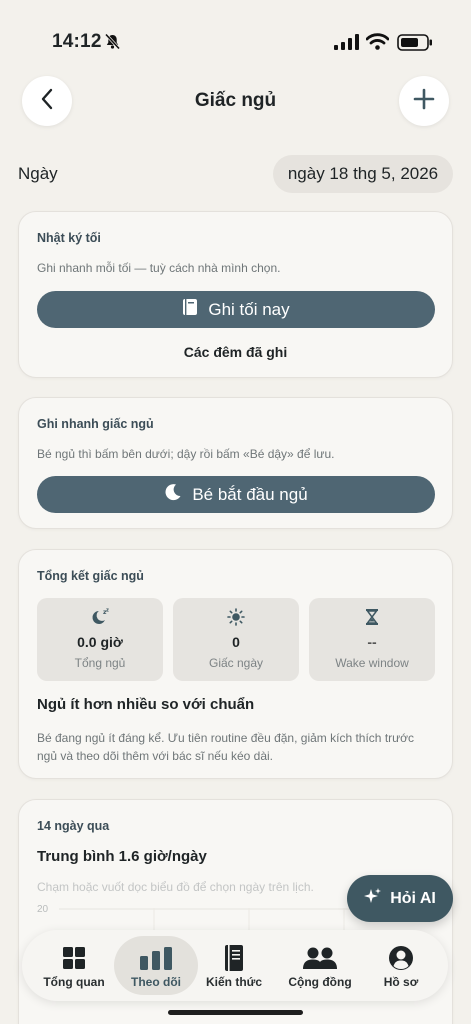 Image resolution: width=471 pixels, height=1024 pixels. I want to click on card-title: 14 ngày qua, so click(73, 826).